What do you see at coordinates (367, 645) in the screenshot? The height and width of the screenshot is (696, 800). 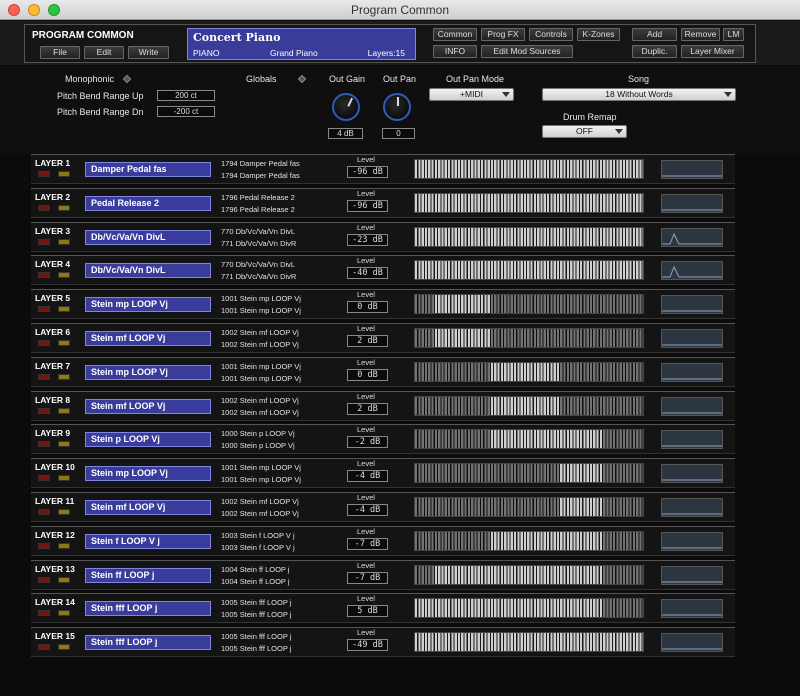 I see `layer-level-field: -49 dB` at bounding box center [367, 645].